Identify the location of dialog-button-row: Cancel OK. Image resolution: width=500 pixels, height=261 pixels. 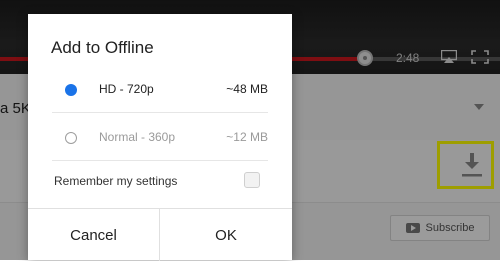
(160, 234).